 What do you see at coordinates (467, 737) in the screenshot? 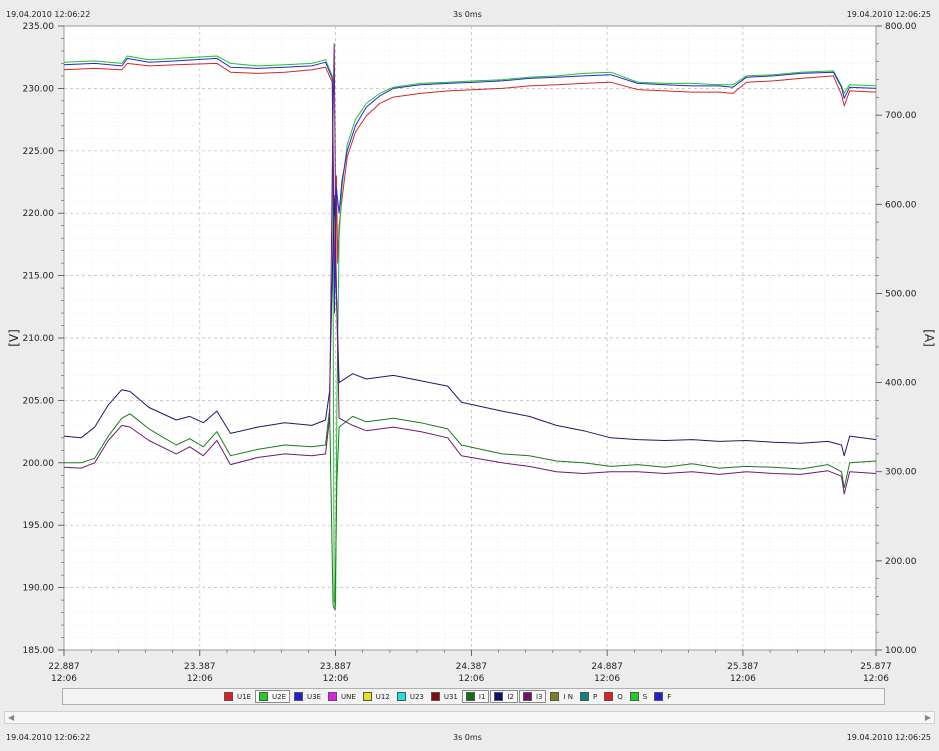
I see `footer-duration: 3s 0ms` at bounding box center [467, 737].